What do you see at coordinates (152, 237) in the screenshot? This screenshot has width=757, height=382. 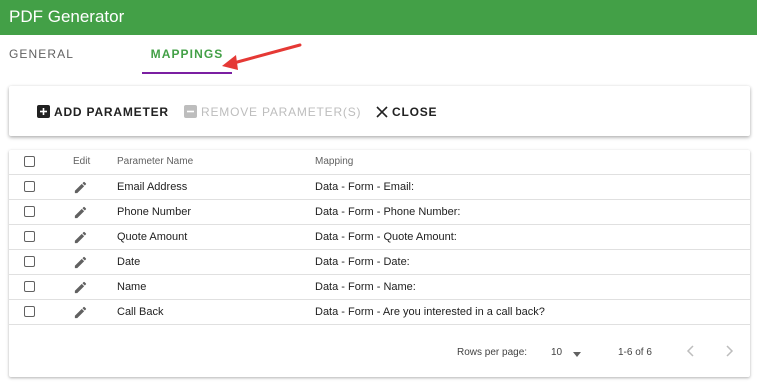 I see `parameter-name-cell: Quote Amount` at bounding box center [152, 237].